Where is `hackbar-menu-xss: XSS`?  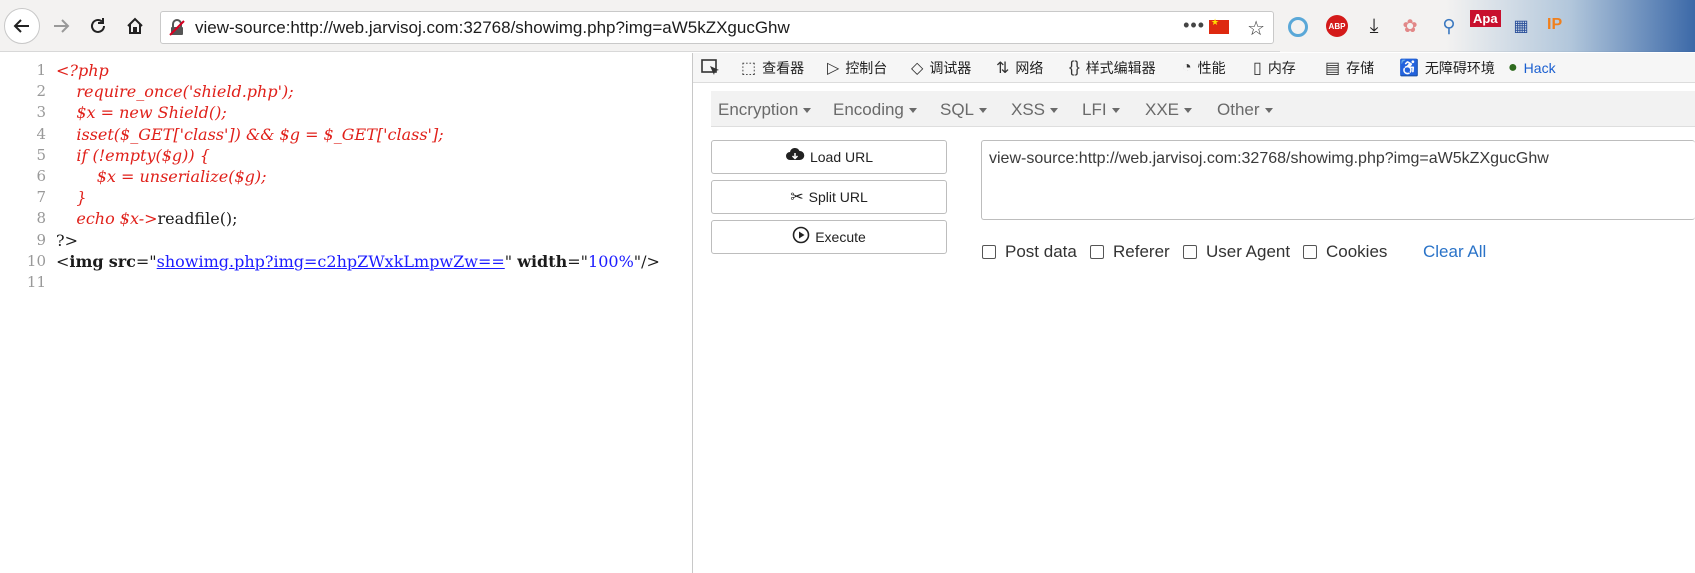 hackbar-menu-xss: XSS is located at coordinates (1035, 110).